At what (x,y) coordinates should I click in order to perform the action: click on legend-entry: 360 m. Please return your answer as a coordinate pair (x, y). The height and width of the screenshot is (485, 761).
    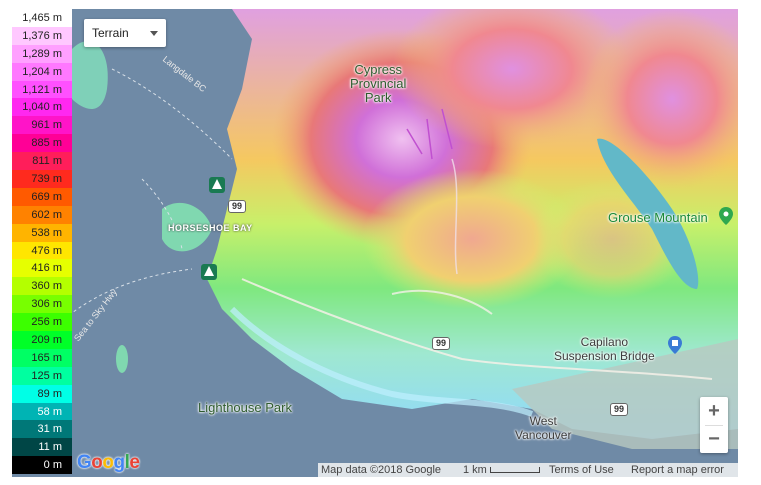
    Looking at the image, I should click on (42, 286).